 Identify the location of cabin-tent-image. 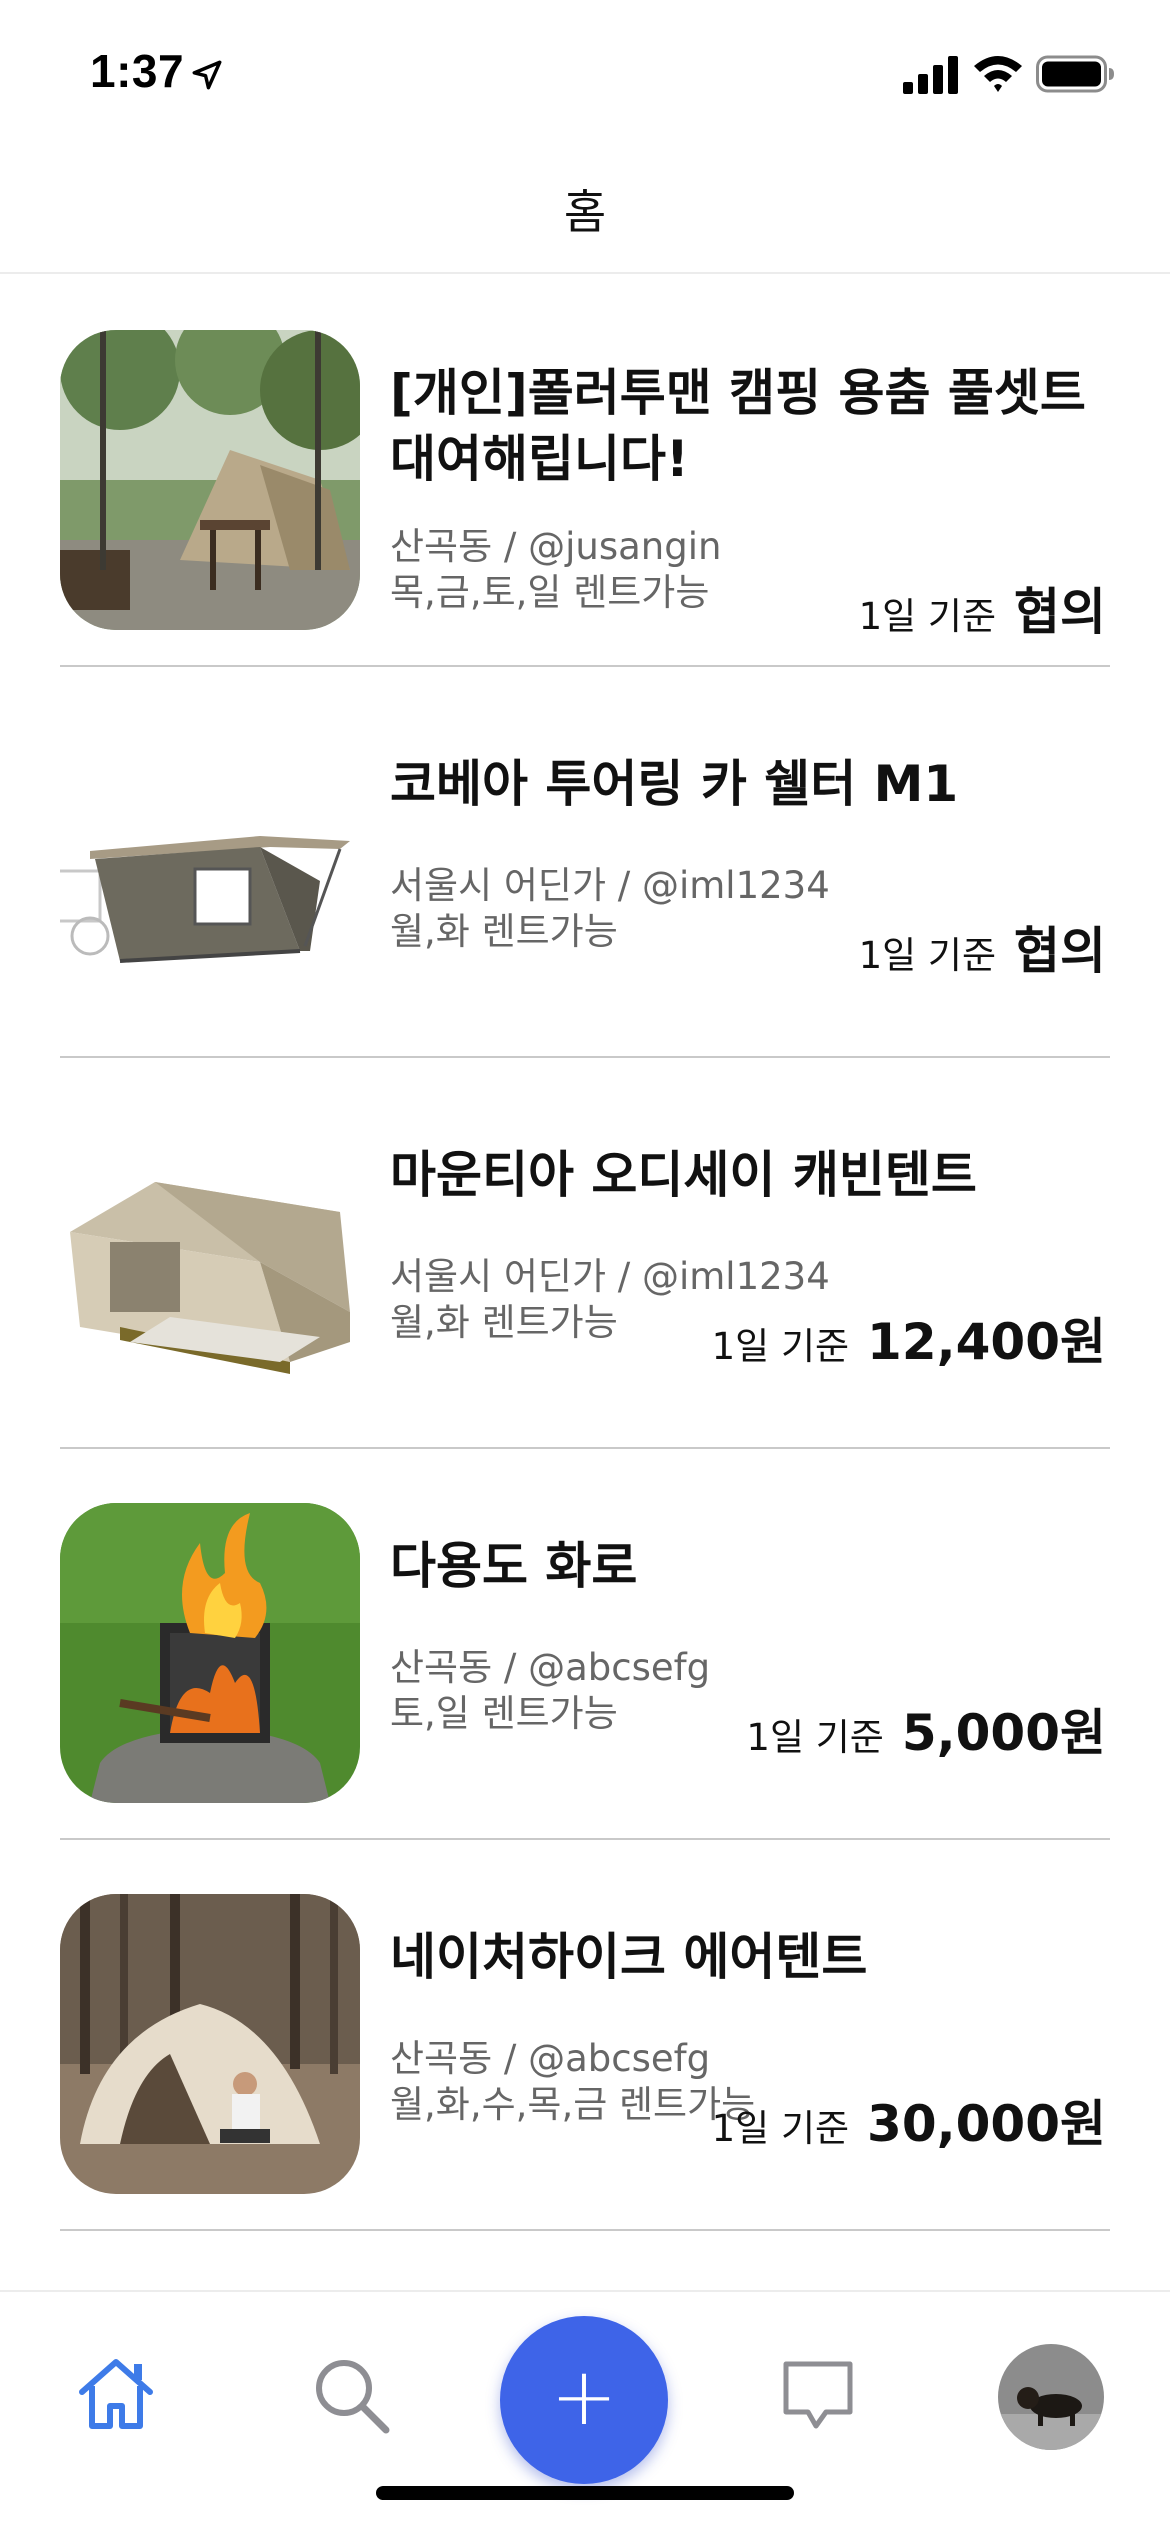
(210, 1262).